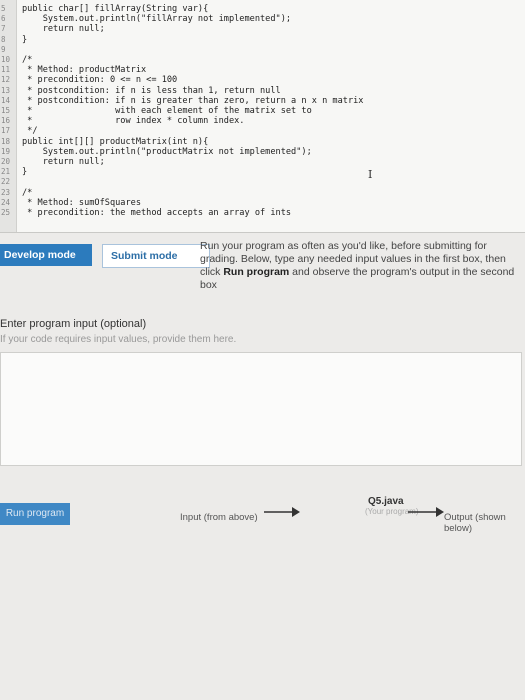 This screenshot has width=525, height=700. What do you see at coordinates (6, 182) in the screenshot?
I see `line-number: 22` at bounding box center [6, 182].